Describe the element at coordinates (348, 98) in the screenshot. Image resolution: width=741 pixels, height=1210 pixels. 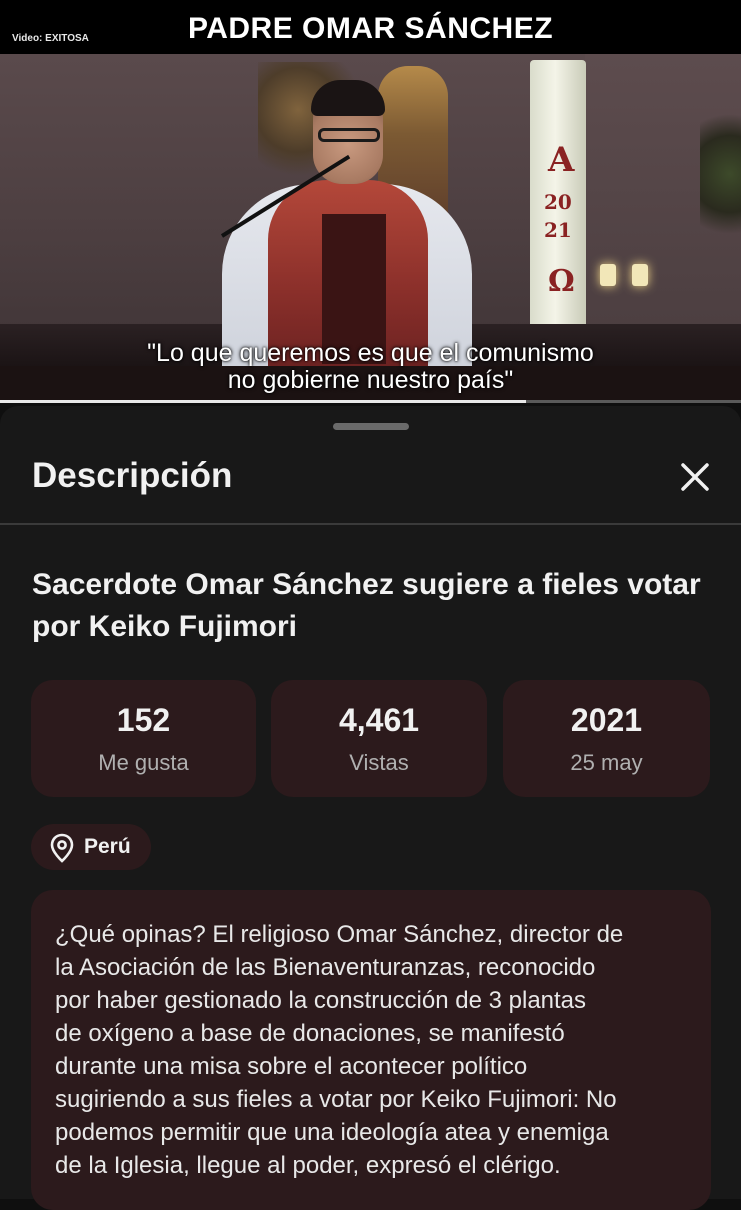
I see `priest-hair` at that location.